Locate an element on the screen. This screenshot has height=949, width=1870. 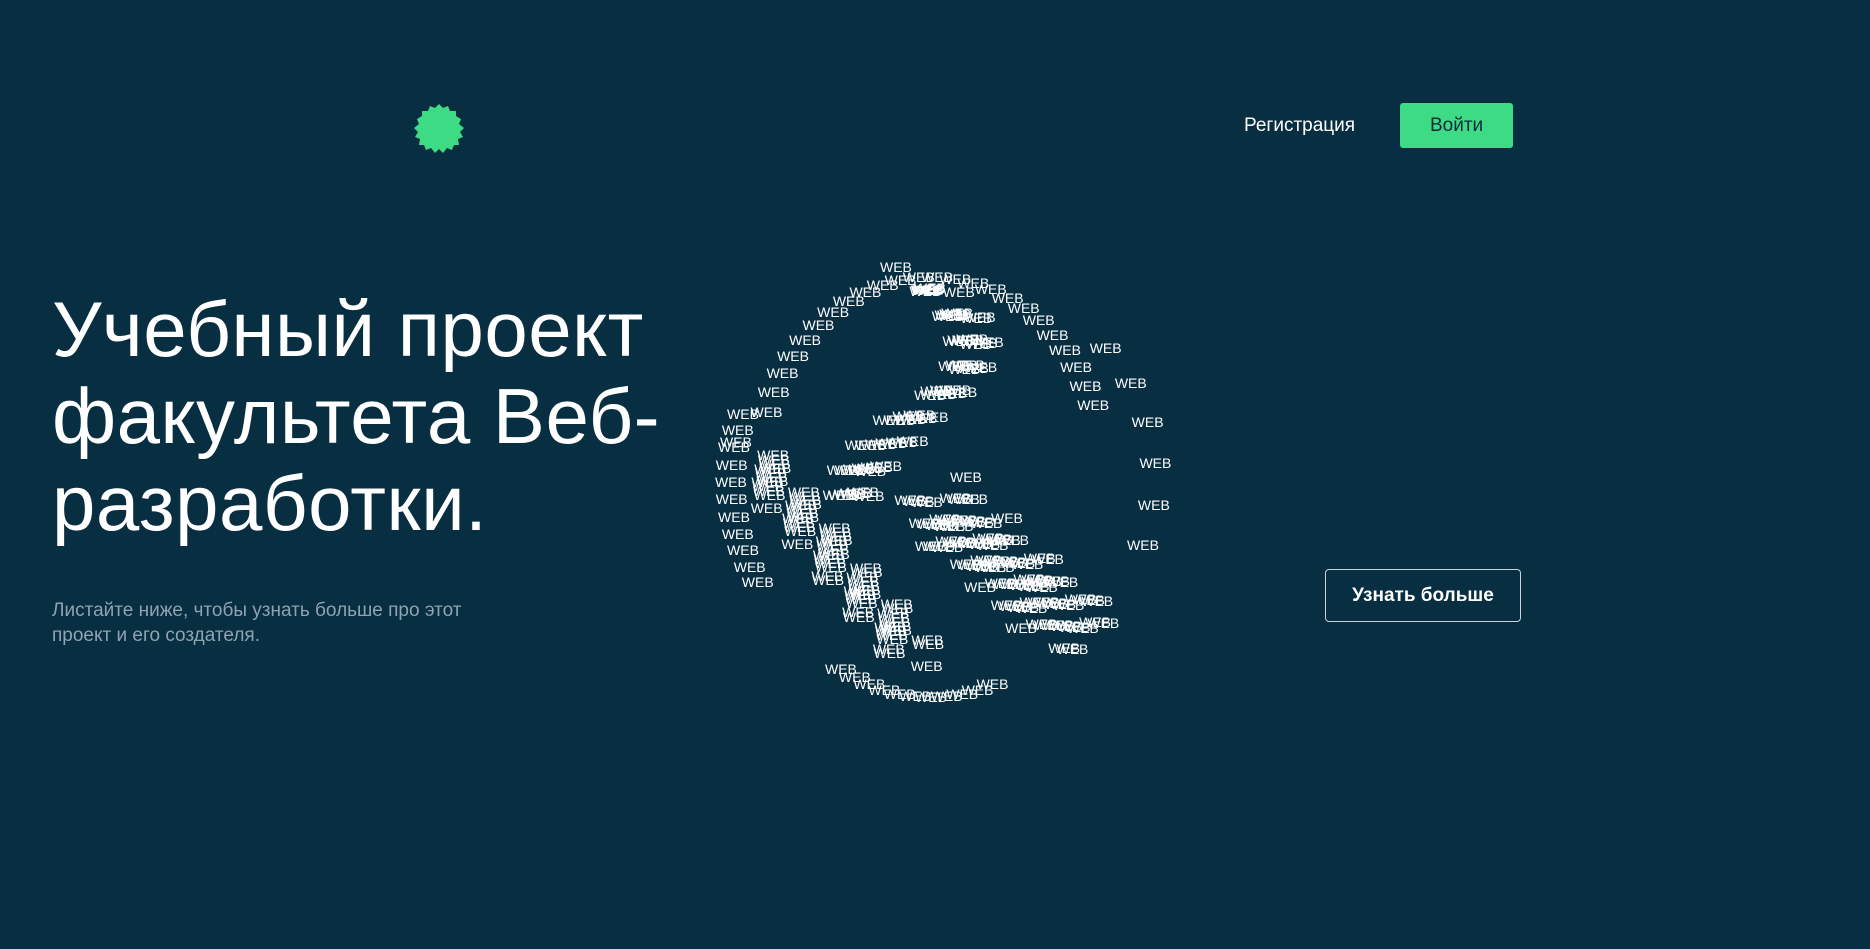
learn-more-button: Узнать больше is located at coordinates (1423, 595).